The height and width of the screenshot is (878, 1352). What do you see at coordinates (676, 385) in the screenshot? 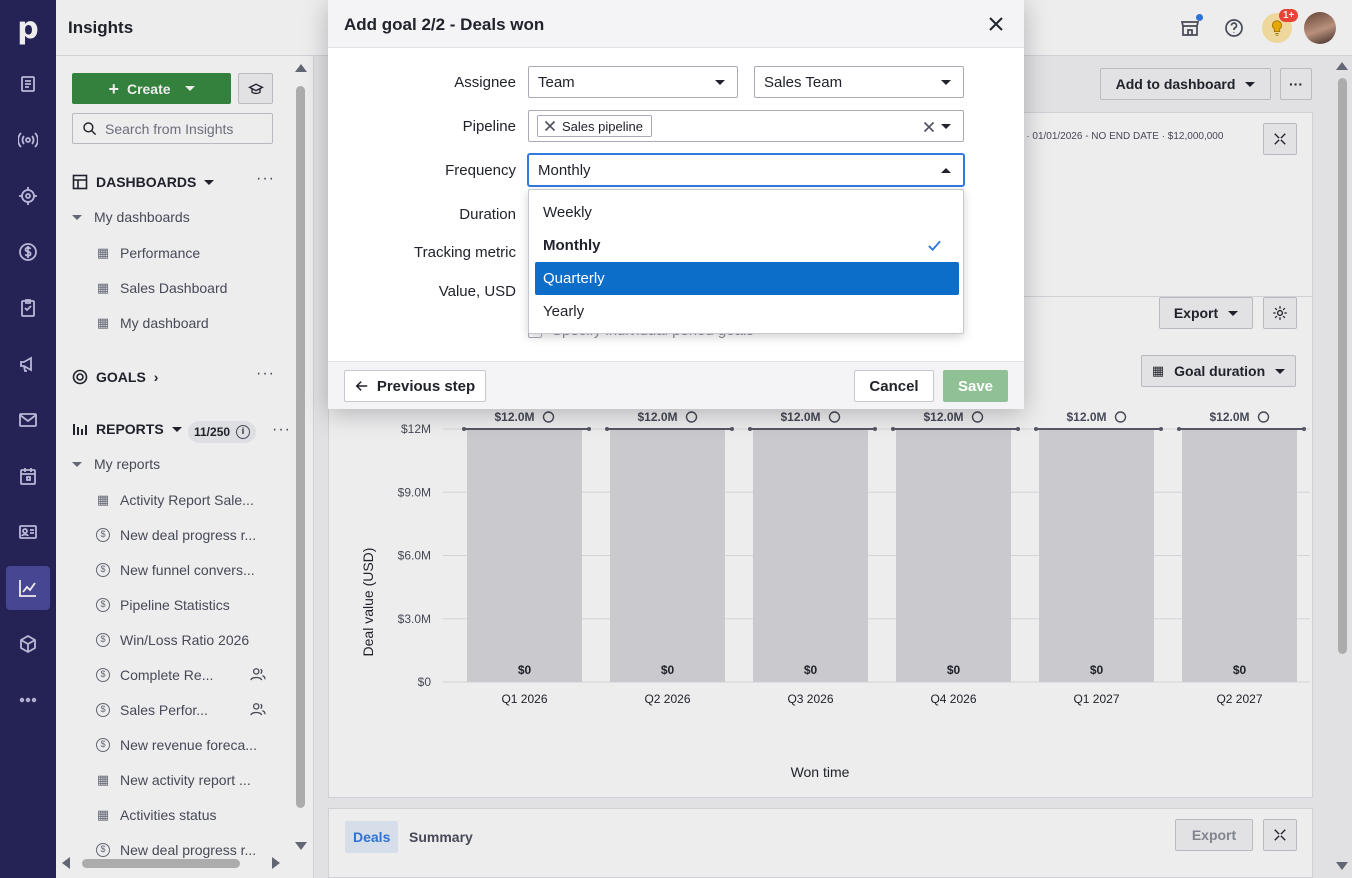
I see `modal-footer: Previous step Cancel Save` at bounding box center [676, 385].